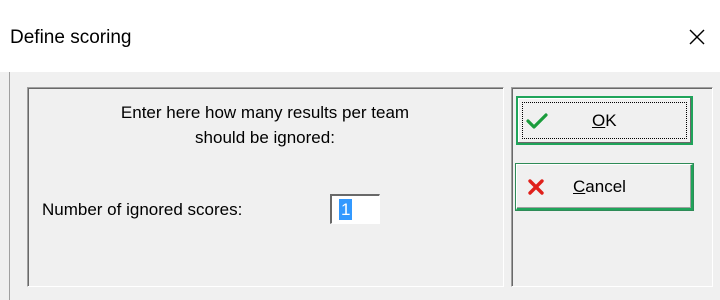 This screenshot has width=720, height=300. I want to click on ignored-scores-label: Number of ignored scores:, so click(142, 209).